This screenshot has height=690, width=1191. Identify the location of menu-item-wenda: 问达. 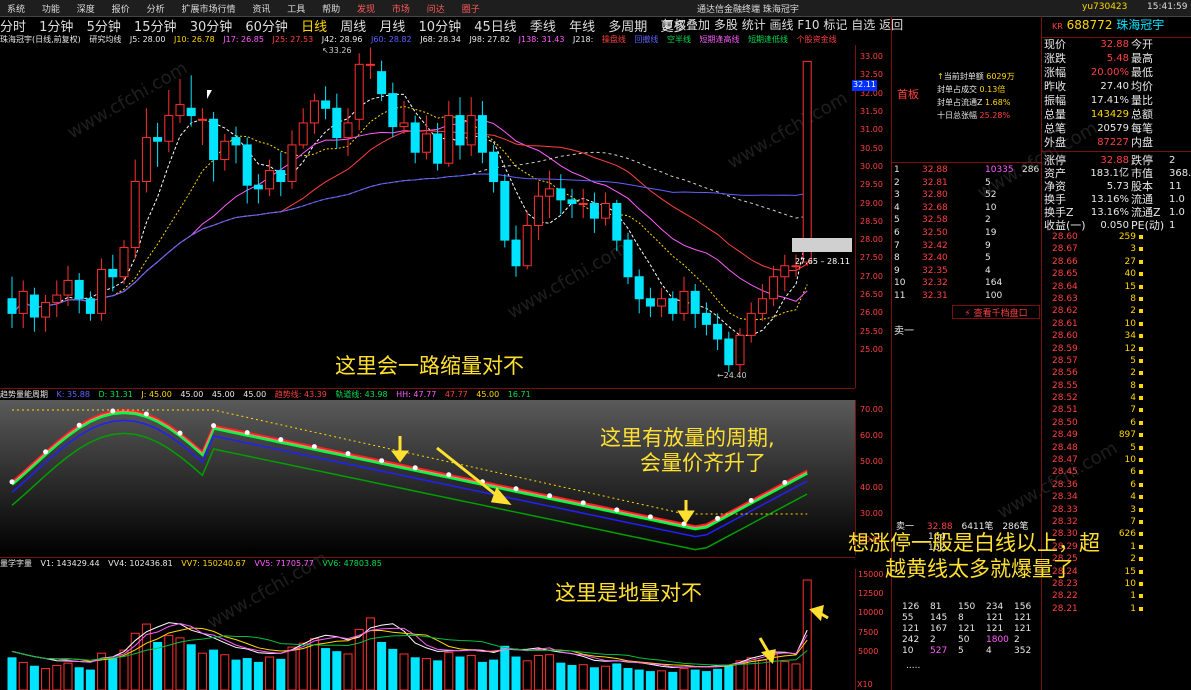
(436, 7).